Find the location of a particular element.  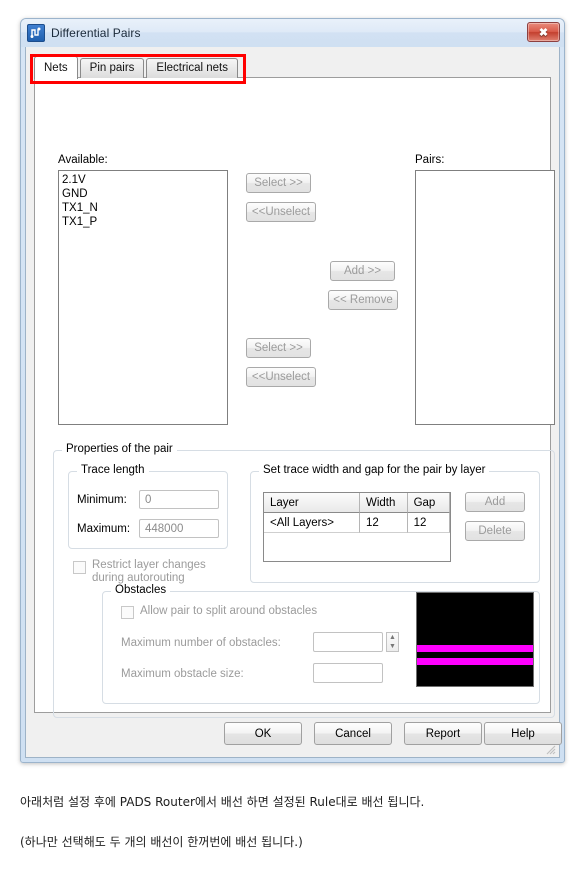

restrict-layer-changes-checkbox is located at coordinates (79, 567).